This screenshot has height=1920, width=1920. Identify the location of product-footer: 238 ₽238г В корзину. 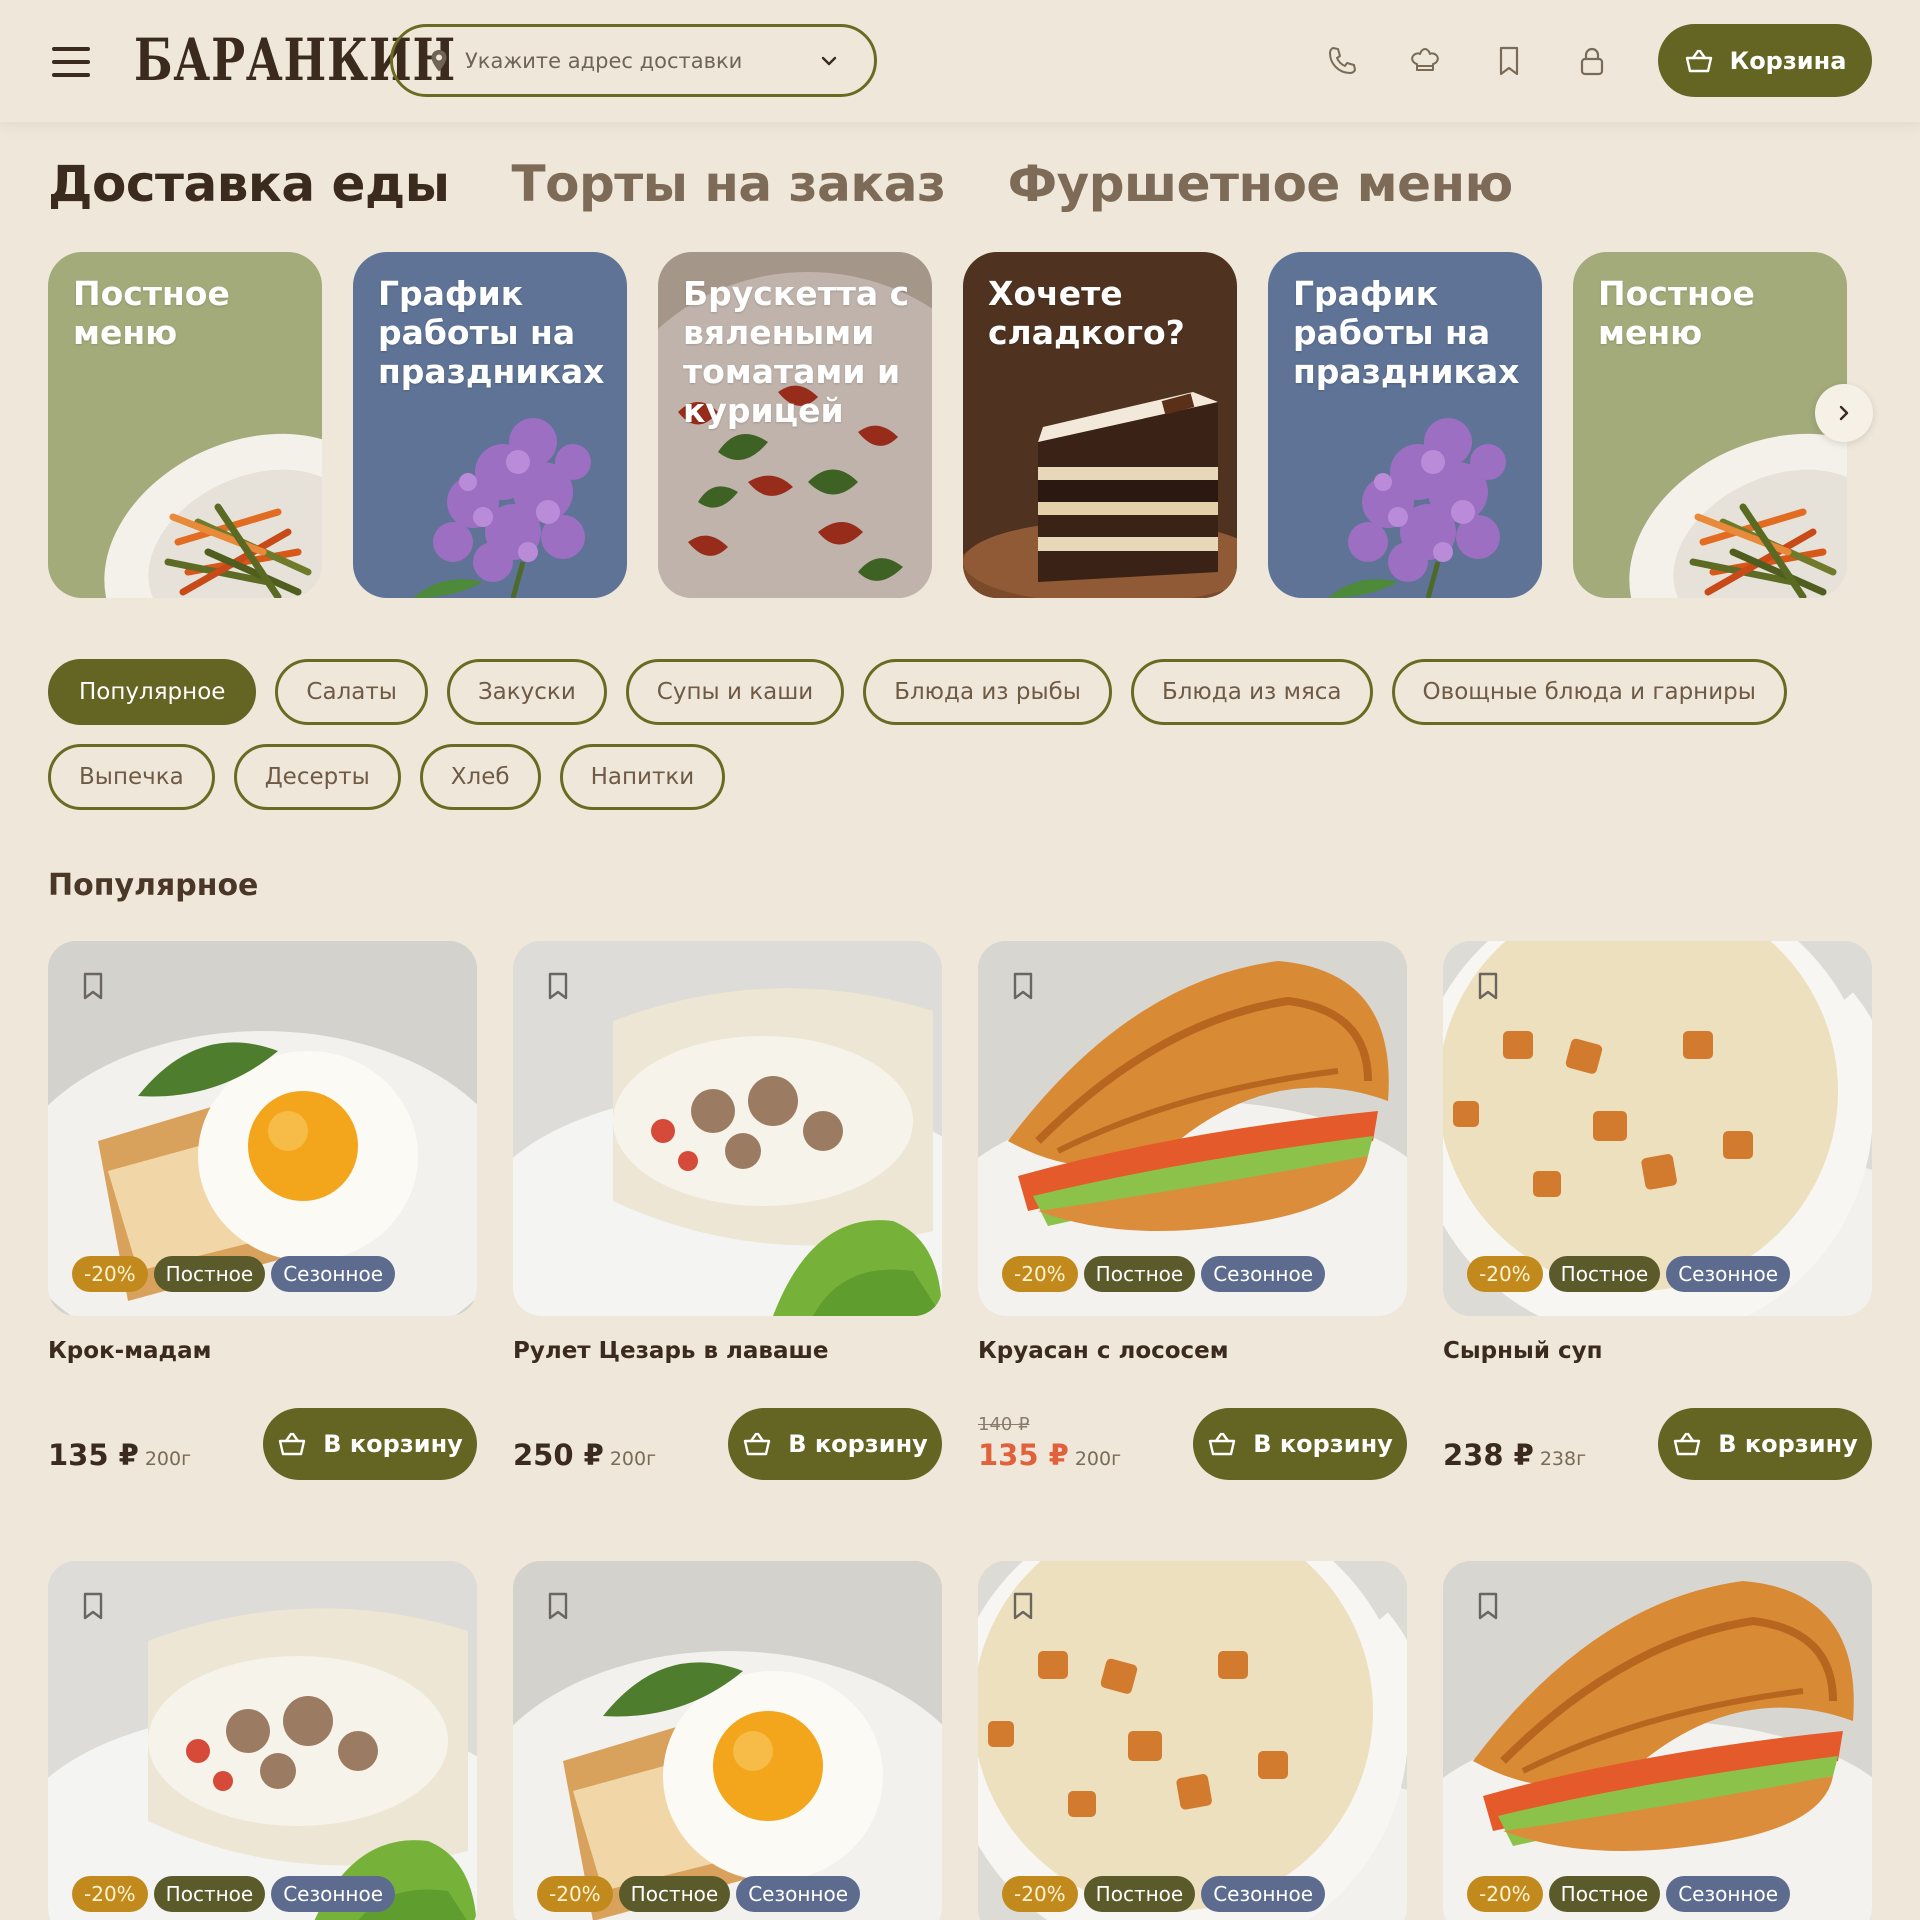
(1657, 1453).